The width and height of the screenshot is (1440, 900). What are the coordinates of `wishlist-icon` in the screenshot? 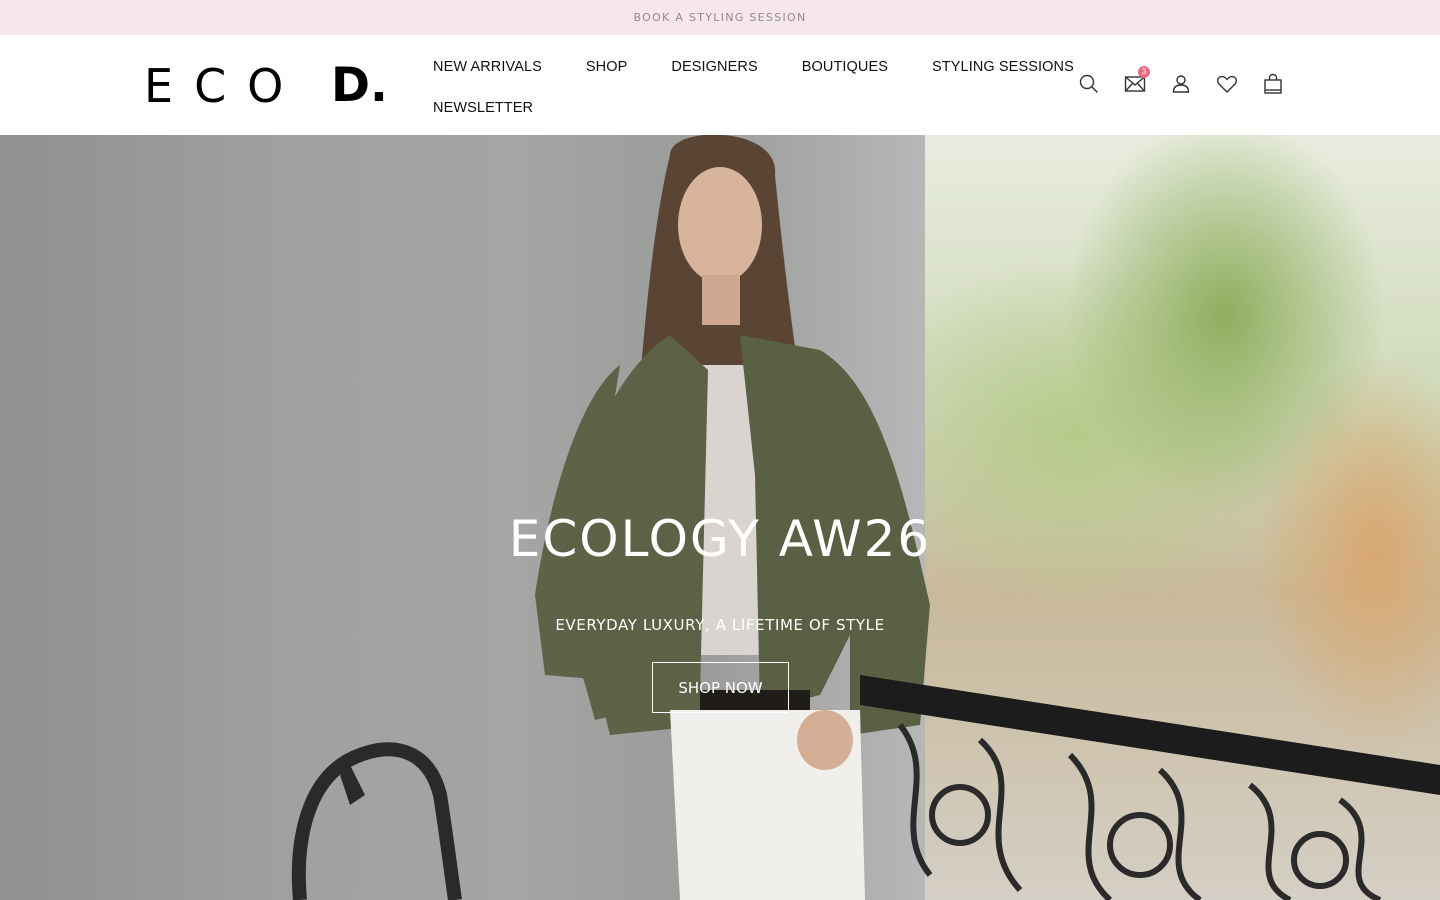 It's located at (1227, 84).